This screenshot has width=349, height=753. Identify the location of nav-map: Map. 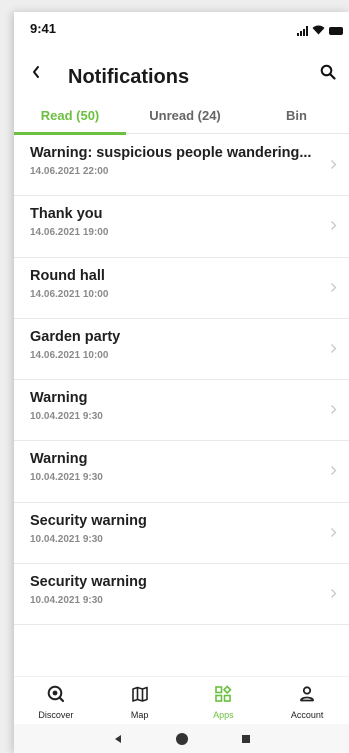
(140, 699).